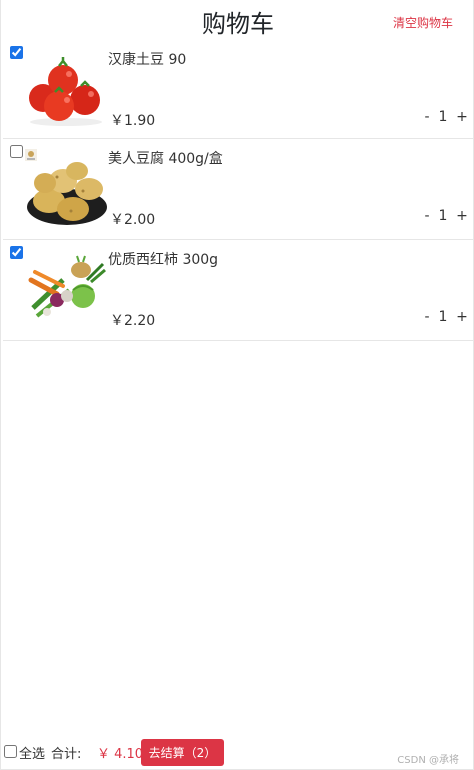  I want to click on select-all-checkbox, so click(10, 751).